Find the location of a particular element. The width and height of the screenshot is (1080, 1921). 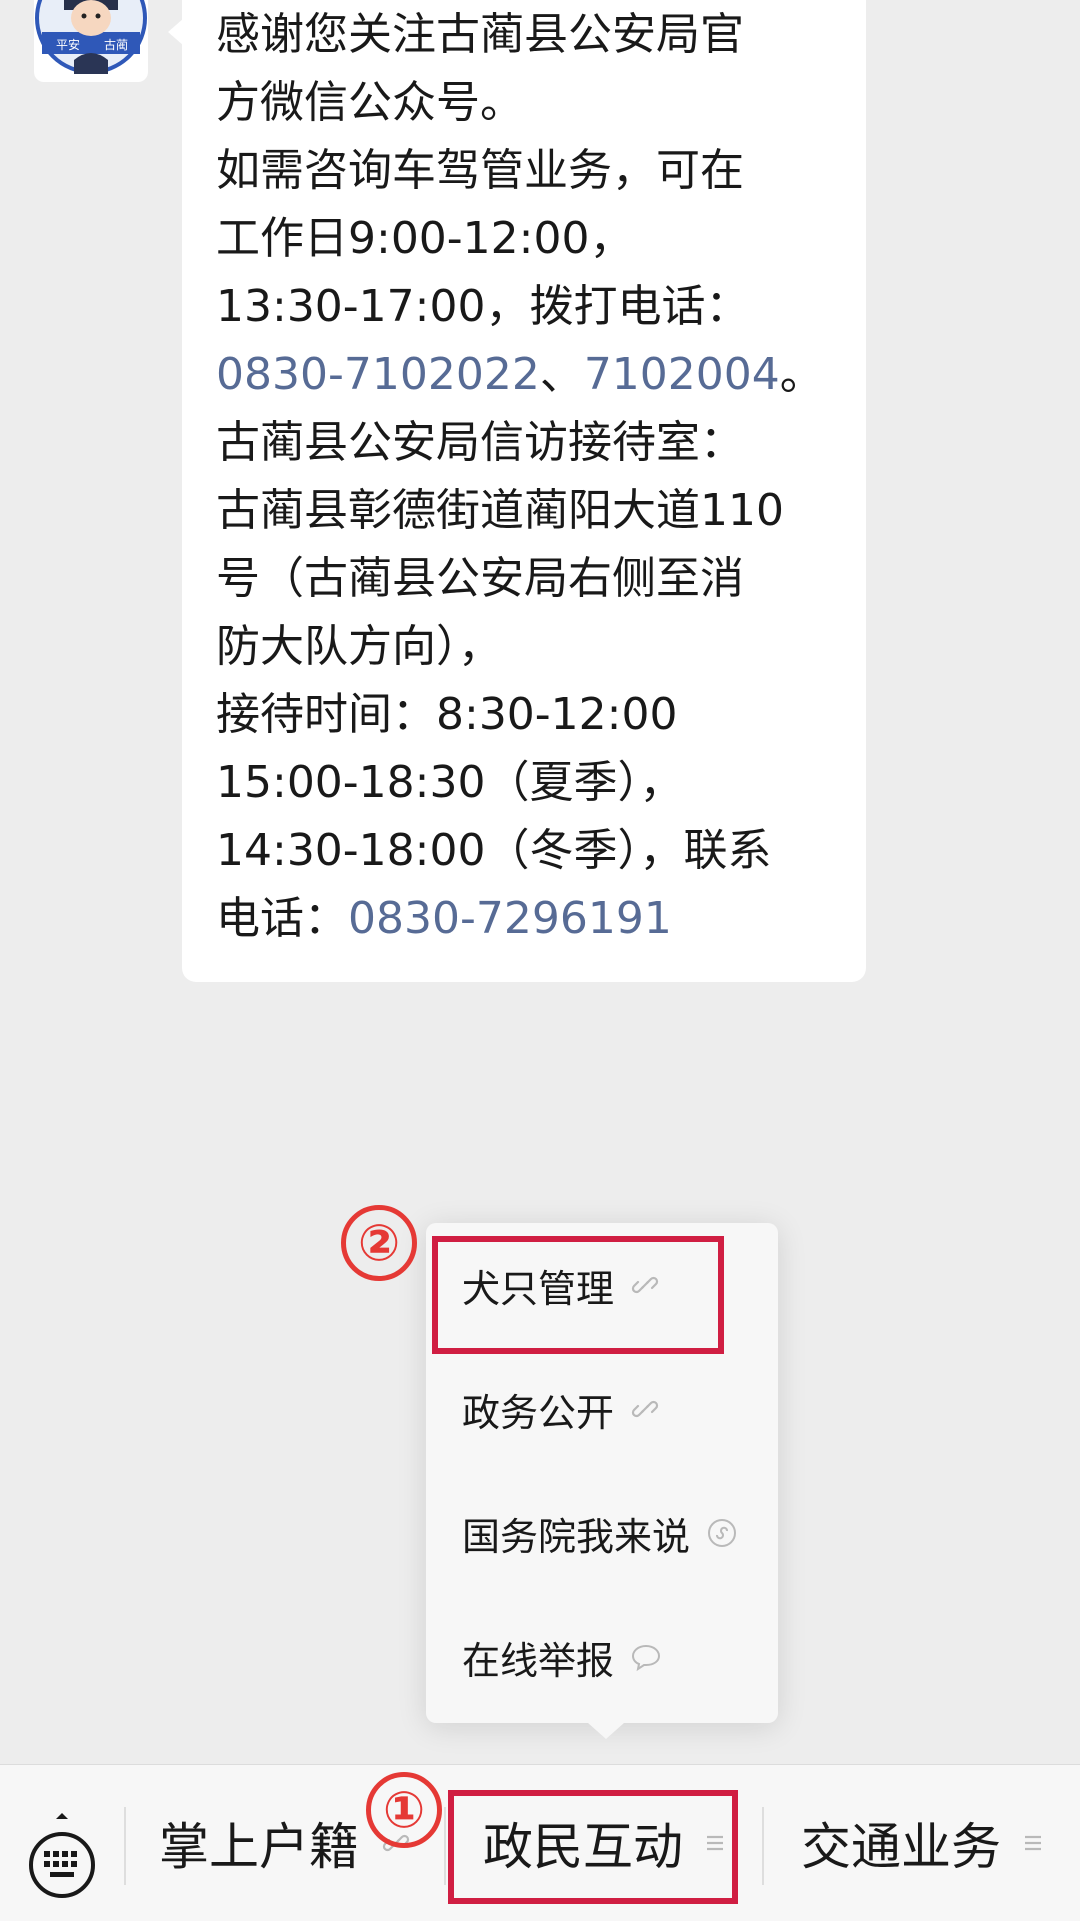

message-line: 电话：0830-7296191 is located at coordinates (444, 919).